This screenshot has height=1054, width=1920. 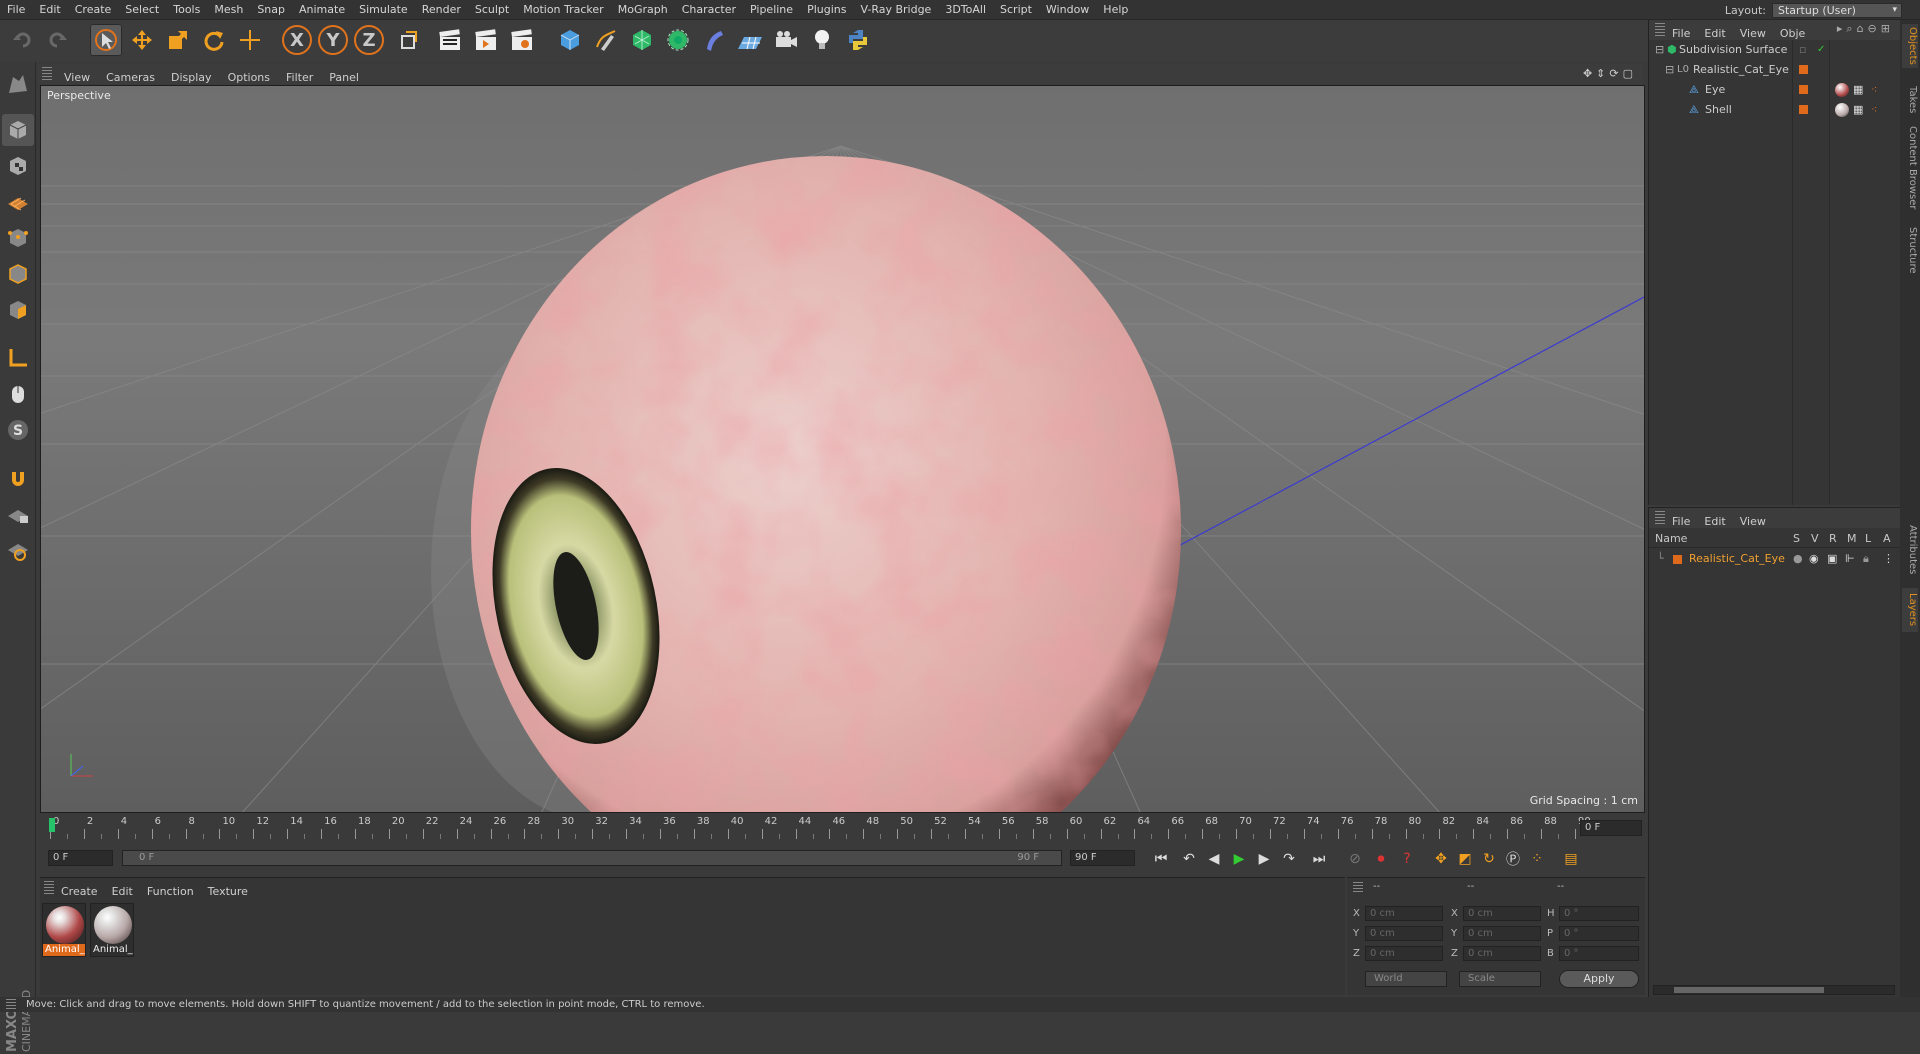 I want to click on key-param-button: Ⓟ, so click(x=1513, y=859).